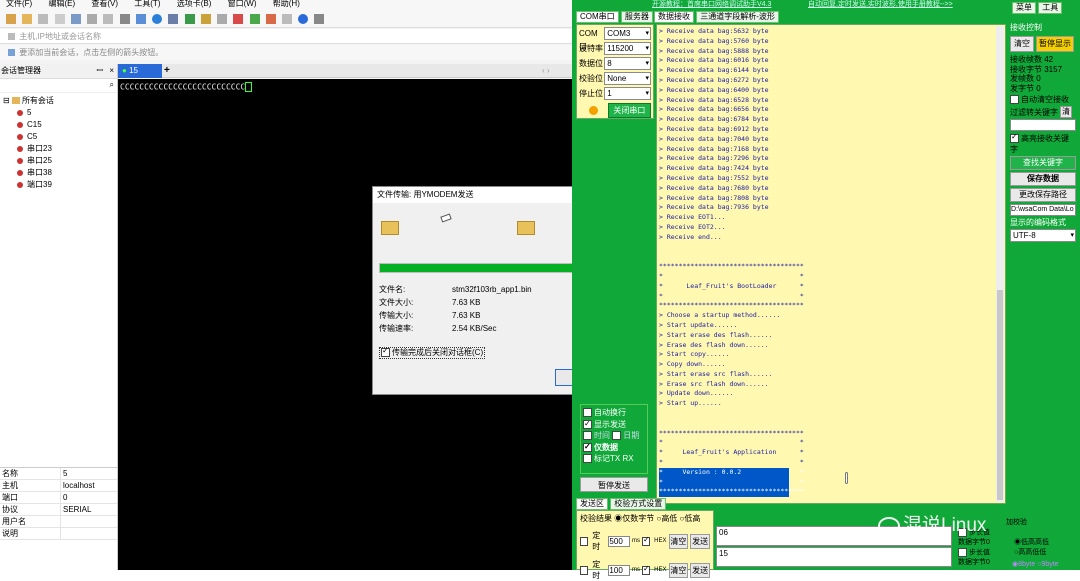 This screenshot has width=1080, height=581. Describe the element at coordinates (173, 19) in the screenshot. I see `font-icon` at that location.